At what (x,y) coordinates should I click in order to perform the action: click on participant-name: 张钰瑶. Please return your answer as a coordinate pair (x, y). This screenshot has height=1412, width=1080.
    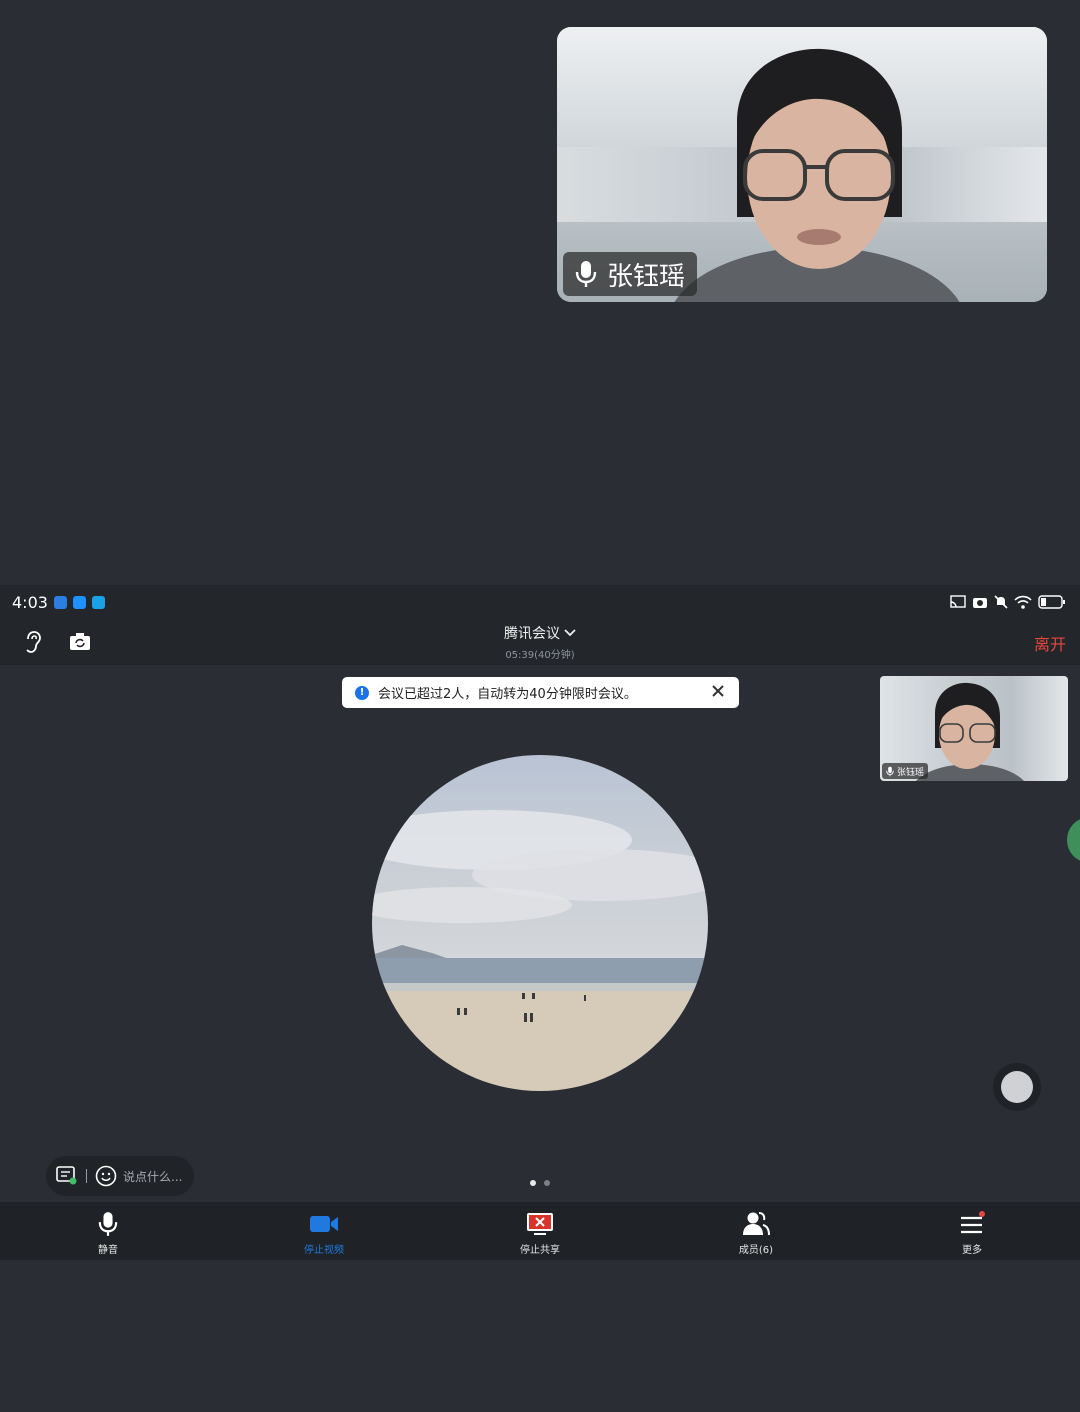
    Looking at the image, I should click on (646, 276).